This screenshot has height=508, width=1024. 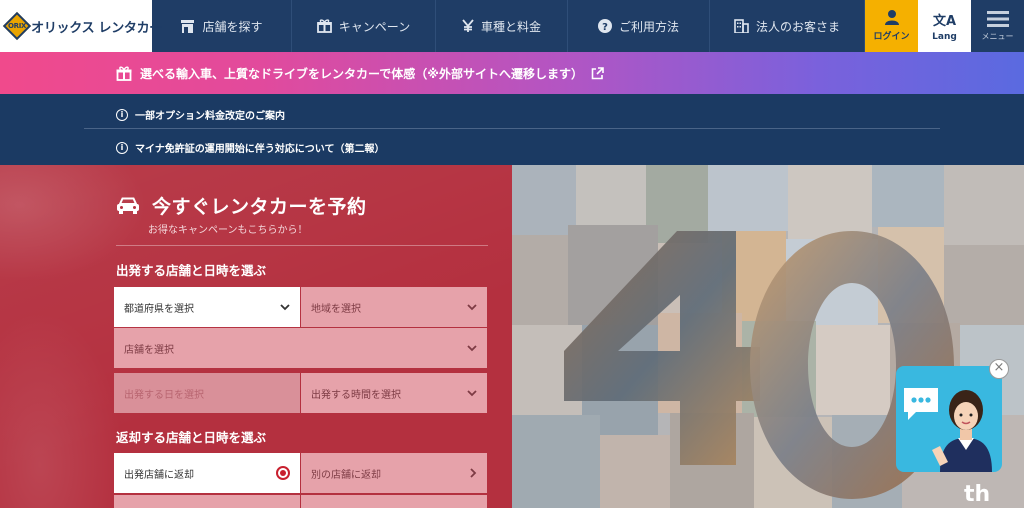 I want to click on svg-text: th, so click(x=977, y=494).